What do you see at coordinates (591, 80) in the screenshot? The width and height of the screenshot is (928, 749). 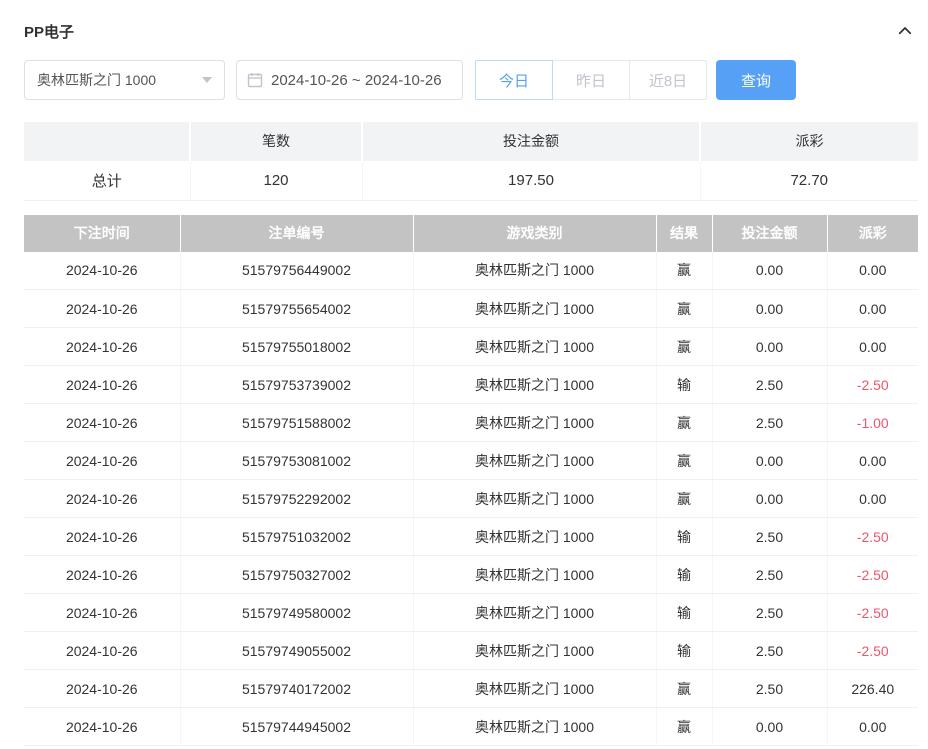 I see `yesterday-button: 昨日` at bounding box center [591, 80].